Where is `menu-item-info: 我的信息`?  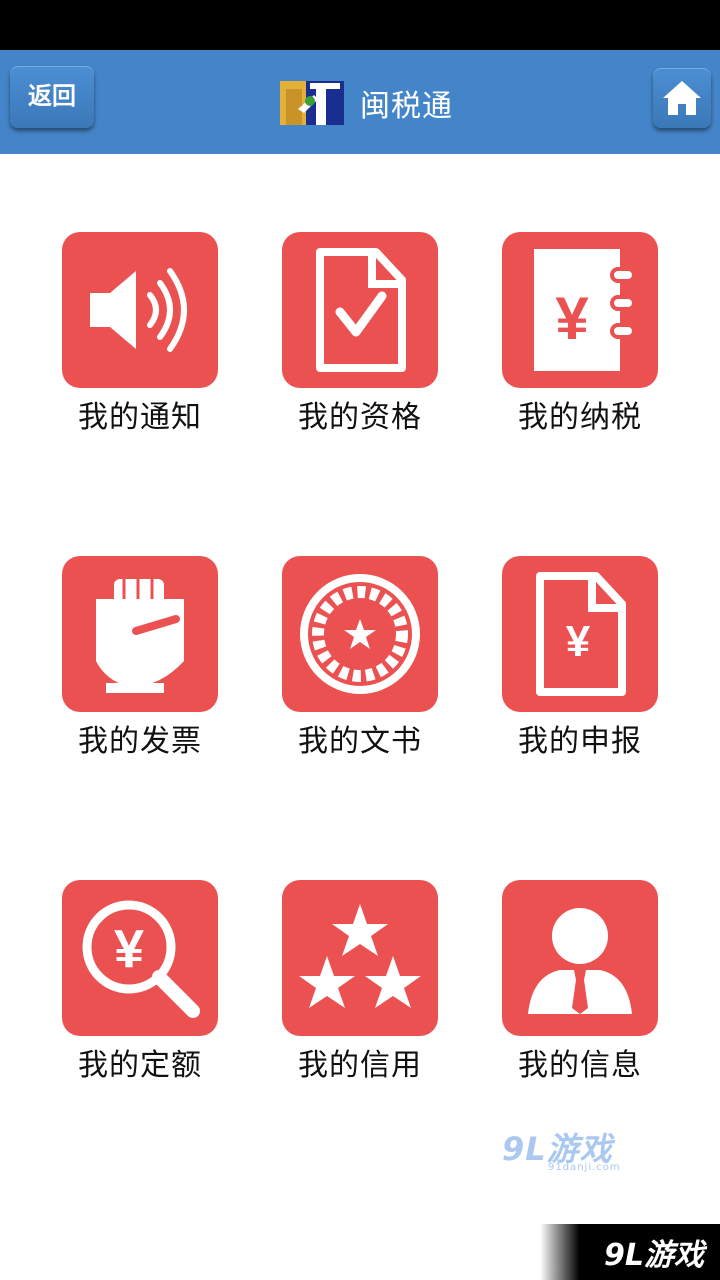 menu-item-info: 我的信息 is located at coordinates (580, 985).